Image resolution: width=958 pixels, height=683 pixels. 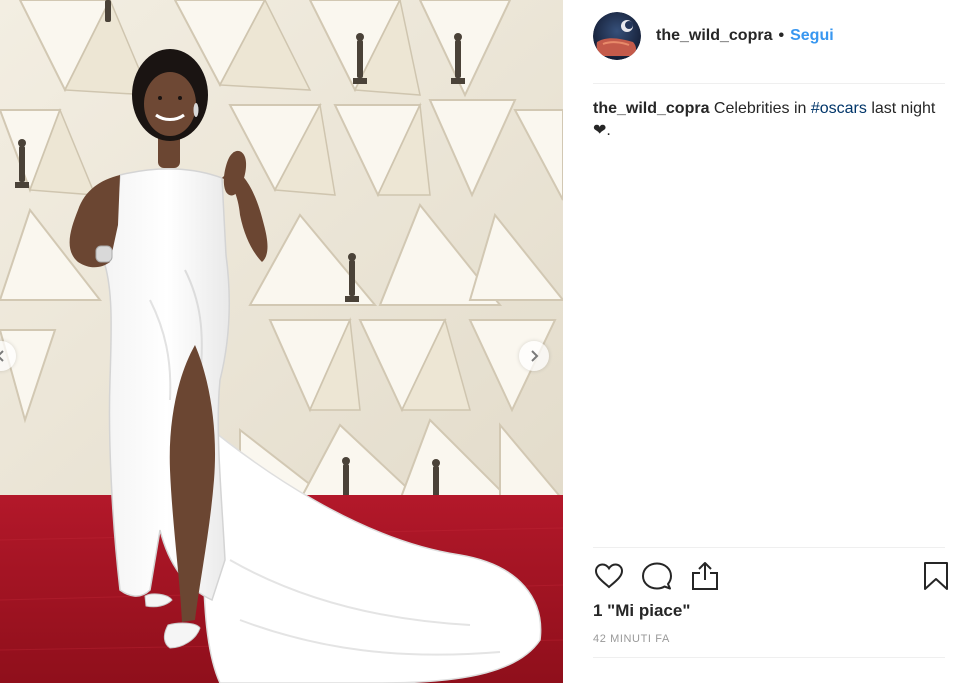 I want to click on caption-end: ., so click(x=608, y=130).